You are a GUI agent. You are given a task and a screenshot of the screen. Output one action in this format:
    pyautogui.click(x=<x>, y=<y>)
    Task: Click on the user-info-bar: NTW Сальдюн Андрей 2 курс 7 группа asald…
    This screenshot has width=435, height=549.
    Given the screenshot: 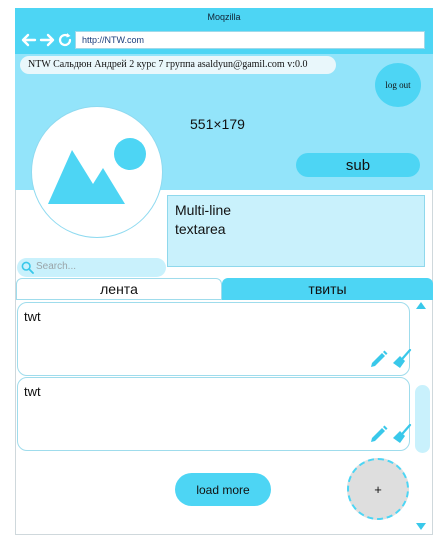 What is the action you would take?
    pyautogui.click(x=178, y=65)
    